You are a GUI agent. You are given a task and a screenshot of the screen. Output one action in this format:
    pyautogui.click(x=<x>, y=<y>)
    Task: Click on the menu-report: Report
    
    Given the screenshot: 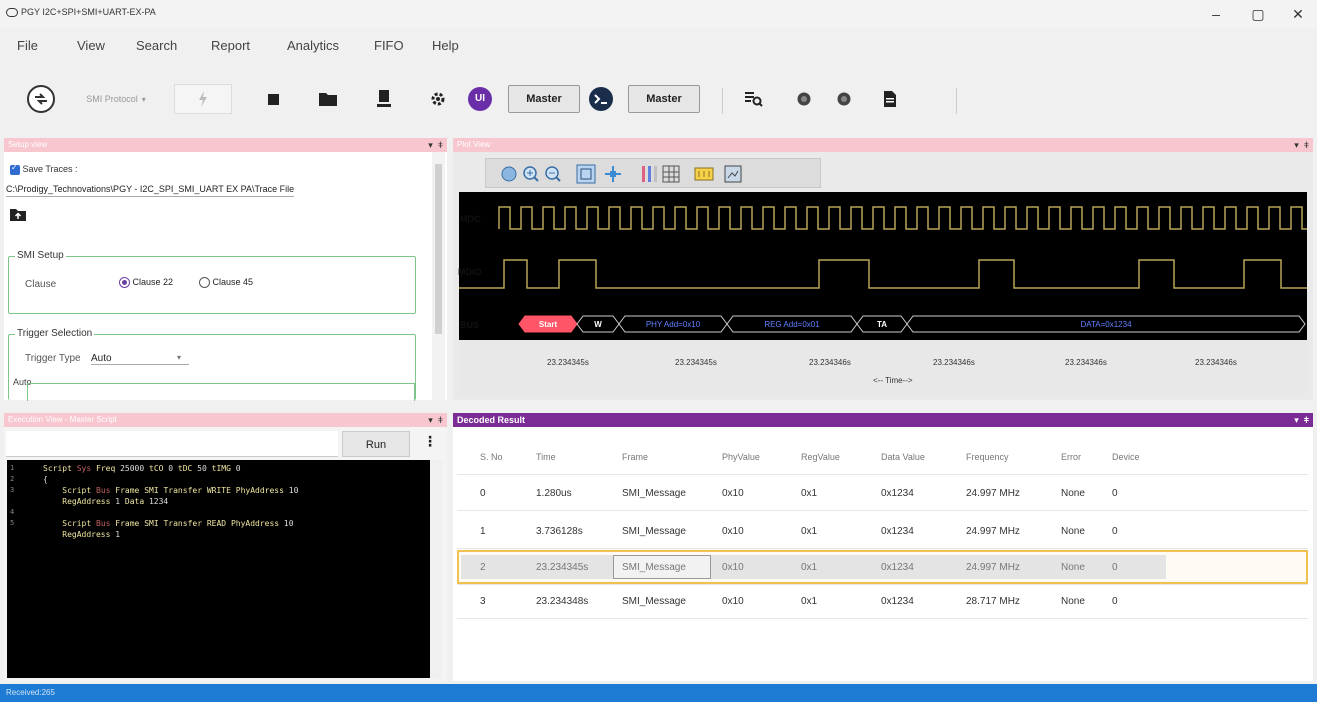 What is the action you would take?
    pyautogui.click(x=230, y=45)
    